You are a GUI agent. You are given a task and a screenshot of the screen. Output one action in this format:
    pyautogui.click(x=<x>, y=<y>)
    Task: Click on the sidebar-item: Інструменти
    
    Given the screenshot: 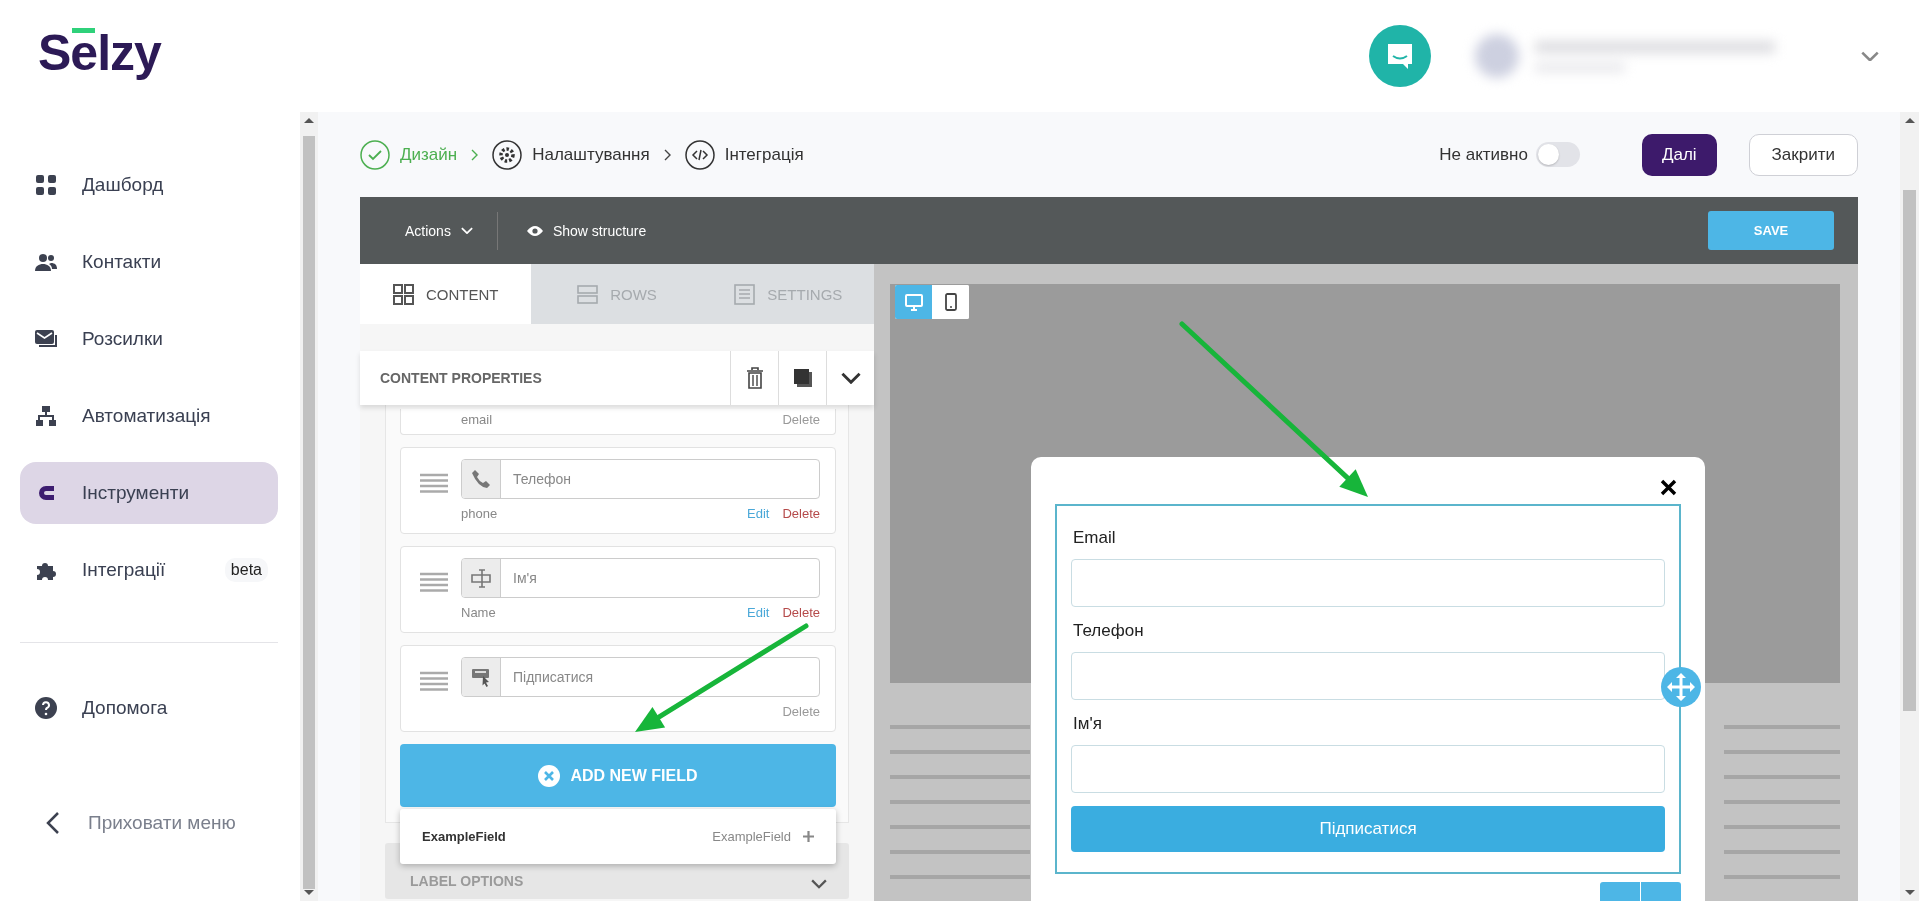 What is the action you would take?
    pyautogui.click(x=149, y=493)
    